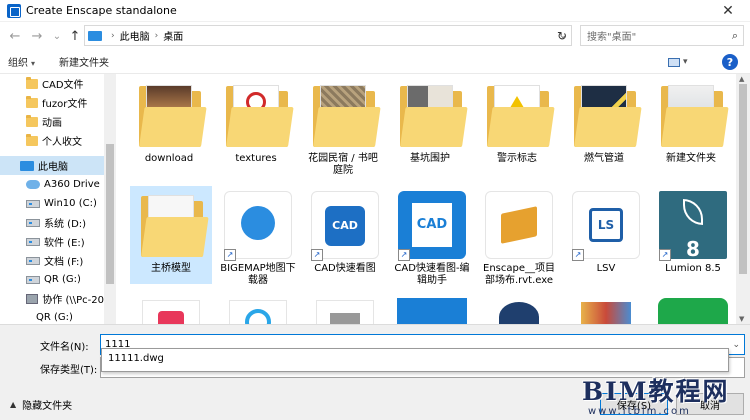 The image size is (750, 420). Describe the element at coordinates (52, 121) in the screenshot. I see `sidebar-item-animation: 动画` at that location.